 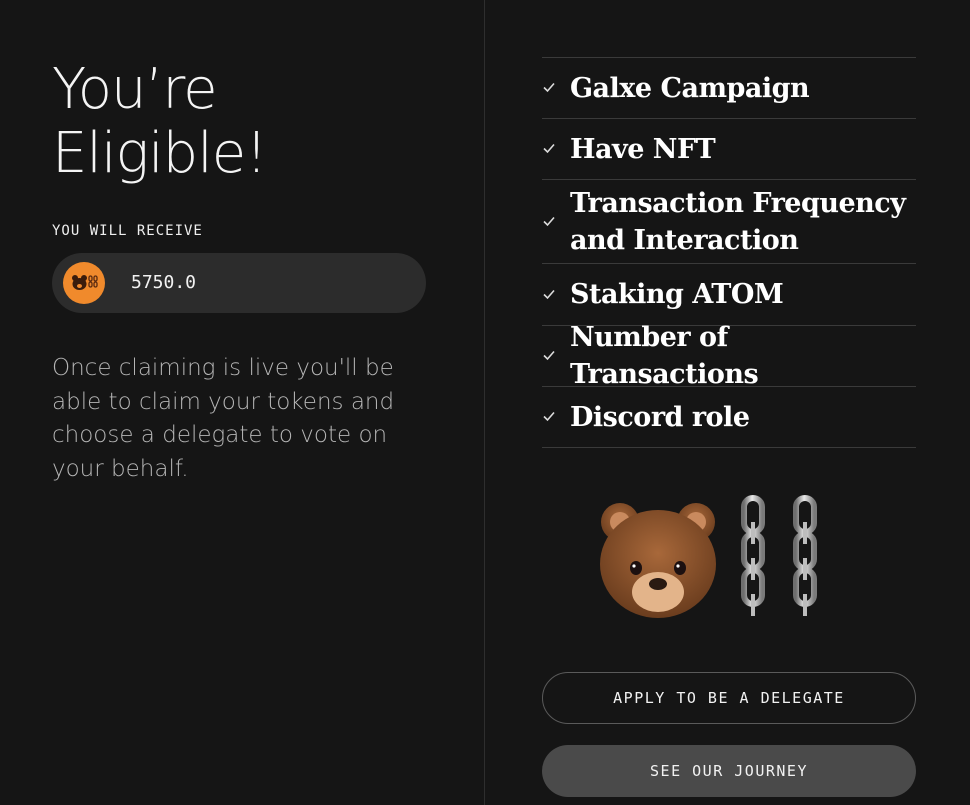 What do you see at coordinates (660, 417) in the screenshot?
I see `criteria-label: Discord role` at bounding box center [660, 417].